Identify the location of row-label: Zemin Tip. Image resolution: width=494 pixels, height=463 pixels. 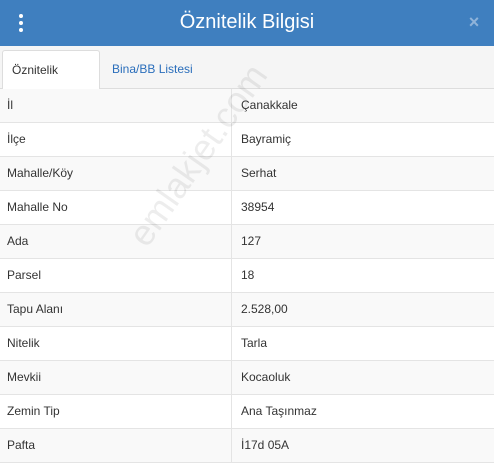
(116, 411).